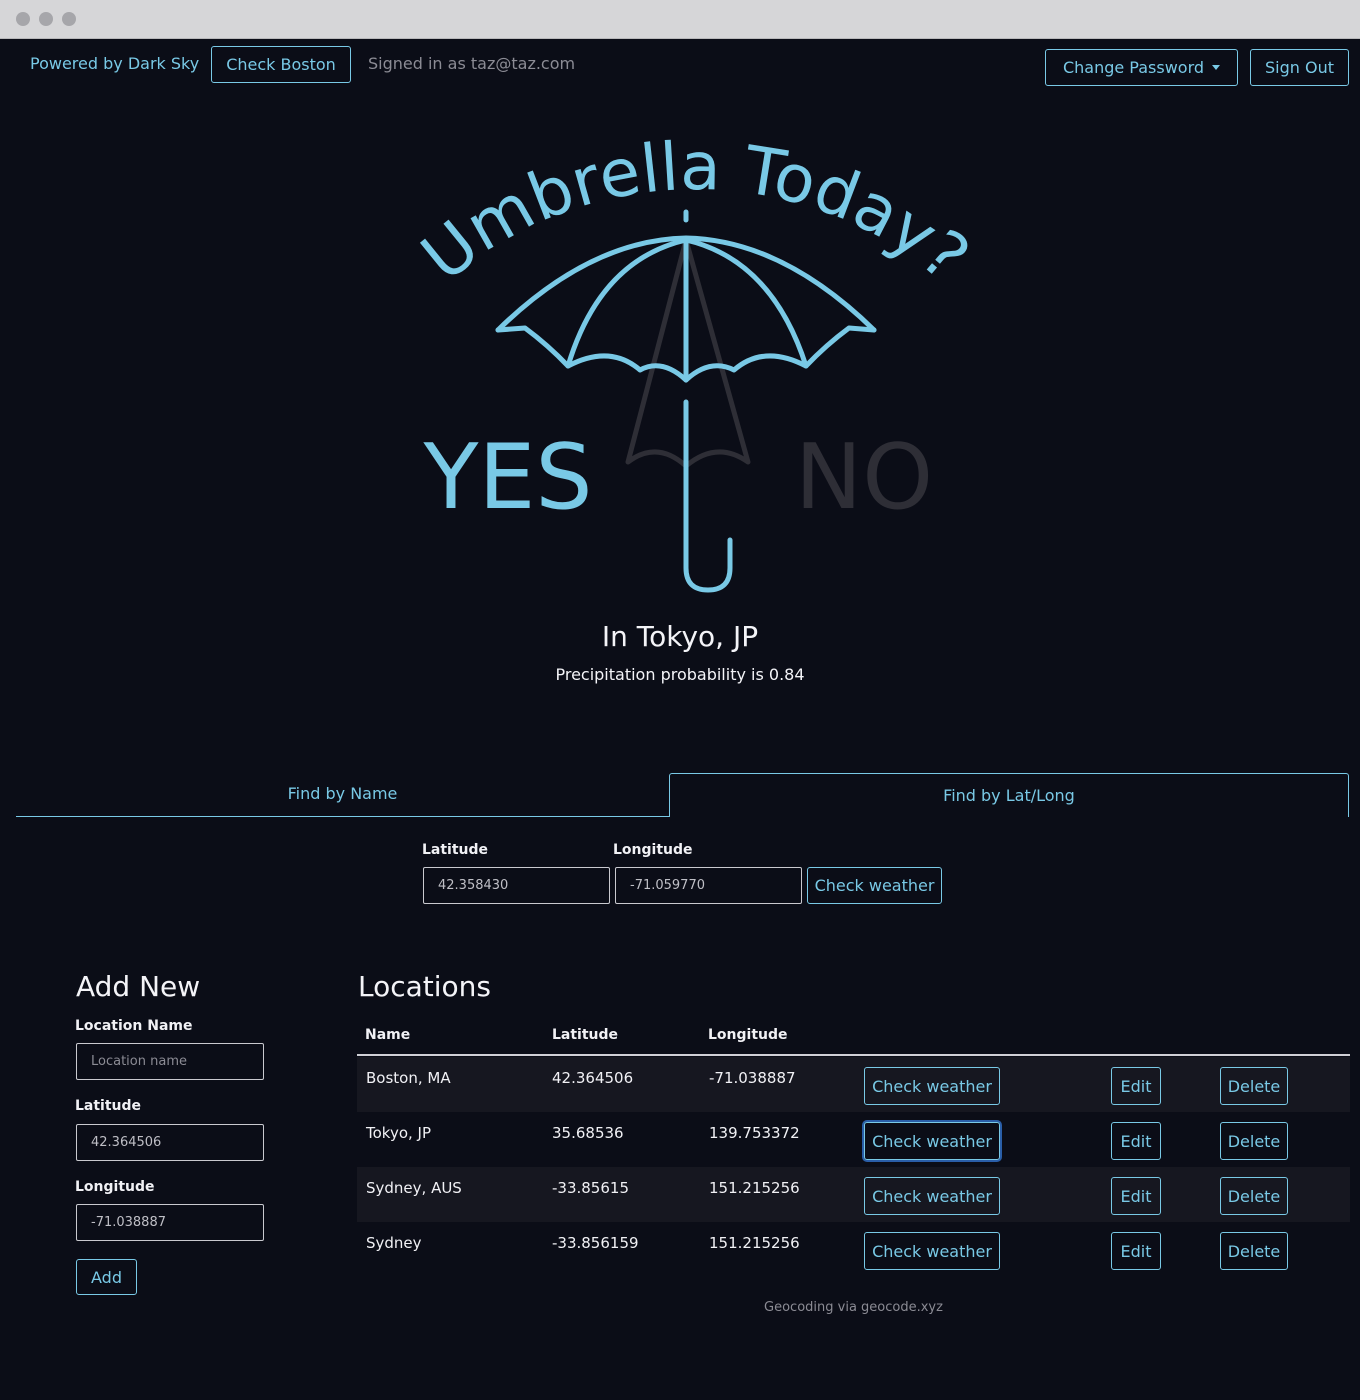 The width and height of the screenshot is (1360, 1400). Describe the element at coordinates (115, 1187) in the screenshot. I see `add-longitude-label: Longitude` at that location.